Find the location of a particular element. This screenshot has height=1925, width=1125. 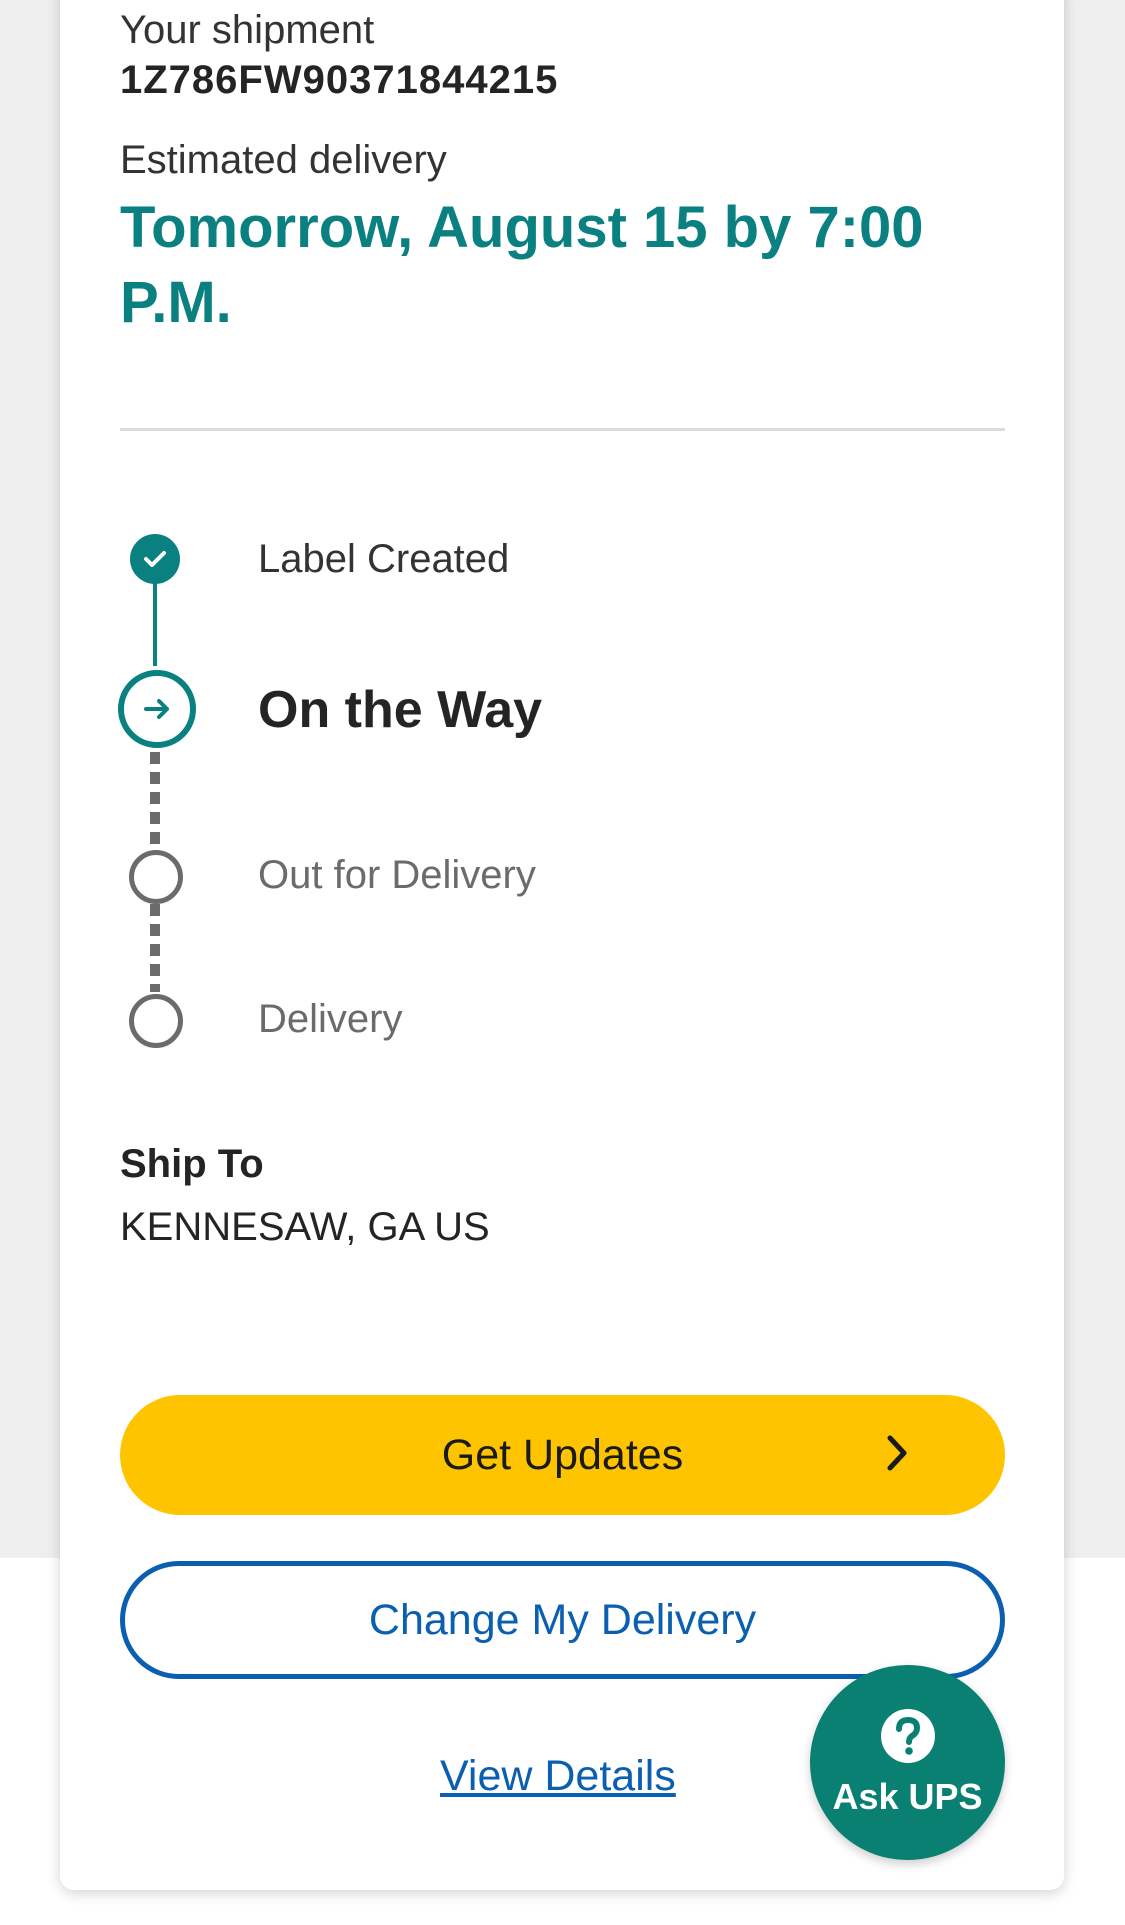

chevron-right-icon is located at coordinates (897, 1458).